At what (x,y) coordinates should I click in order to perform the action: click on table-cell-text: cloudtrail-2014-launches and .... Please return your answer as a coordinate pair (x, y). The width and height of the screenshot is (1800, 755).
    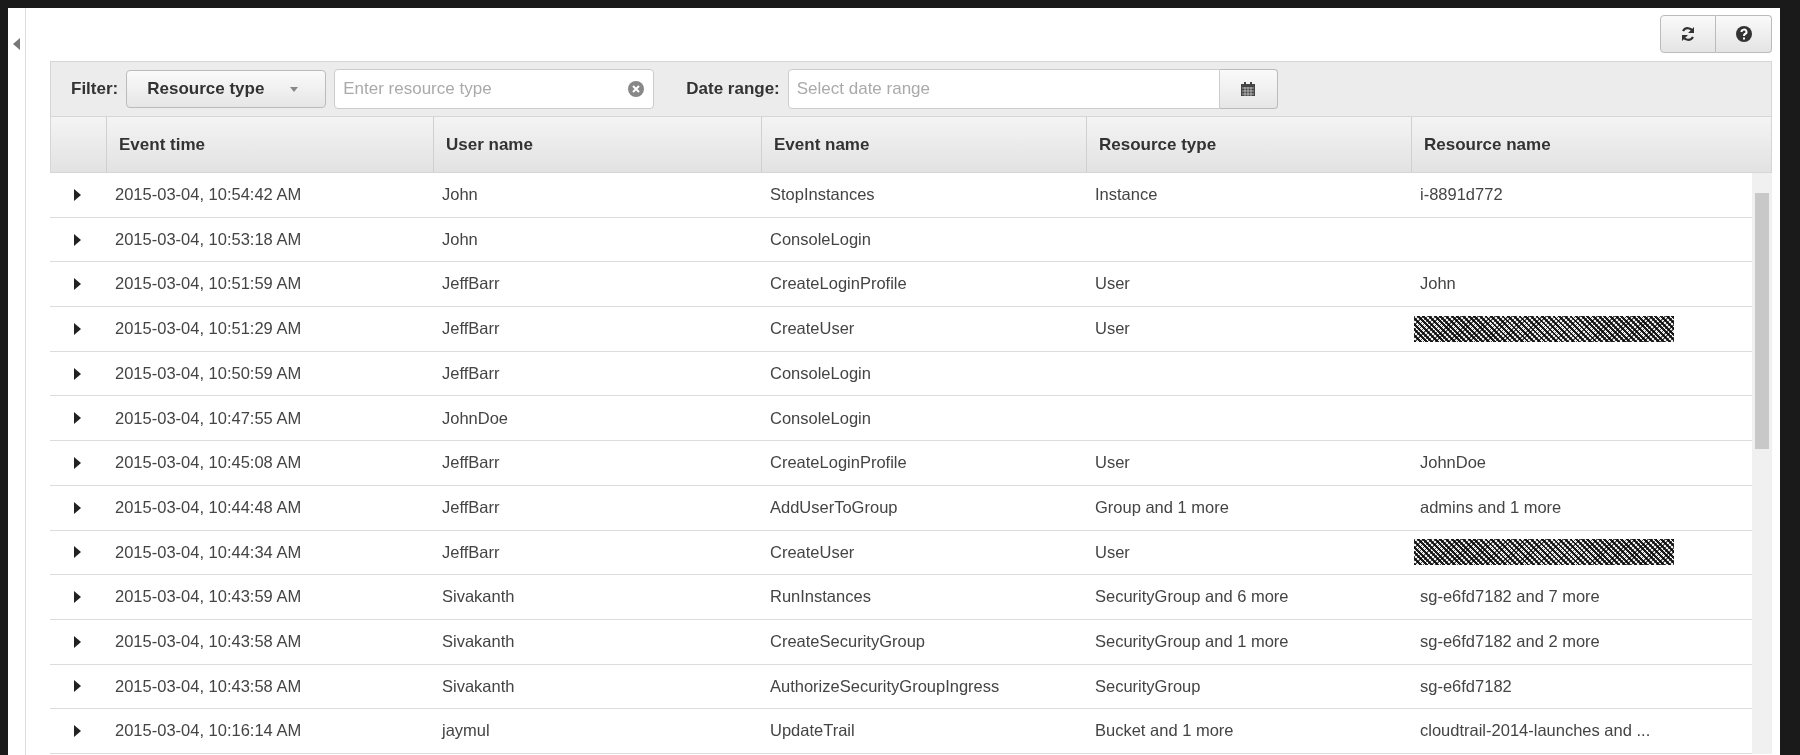
    Looking at the image, I should click on (1535, 730).